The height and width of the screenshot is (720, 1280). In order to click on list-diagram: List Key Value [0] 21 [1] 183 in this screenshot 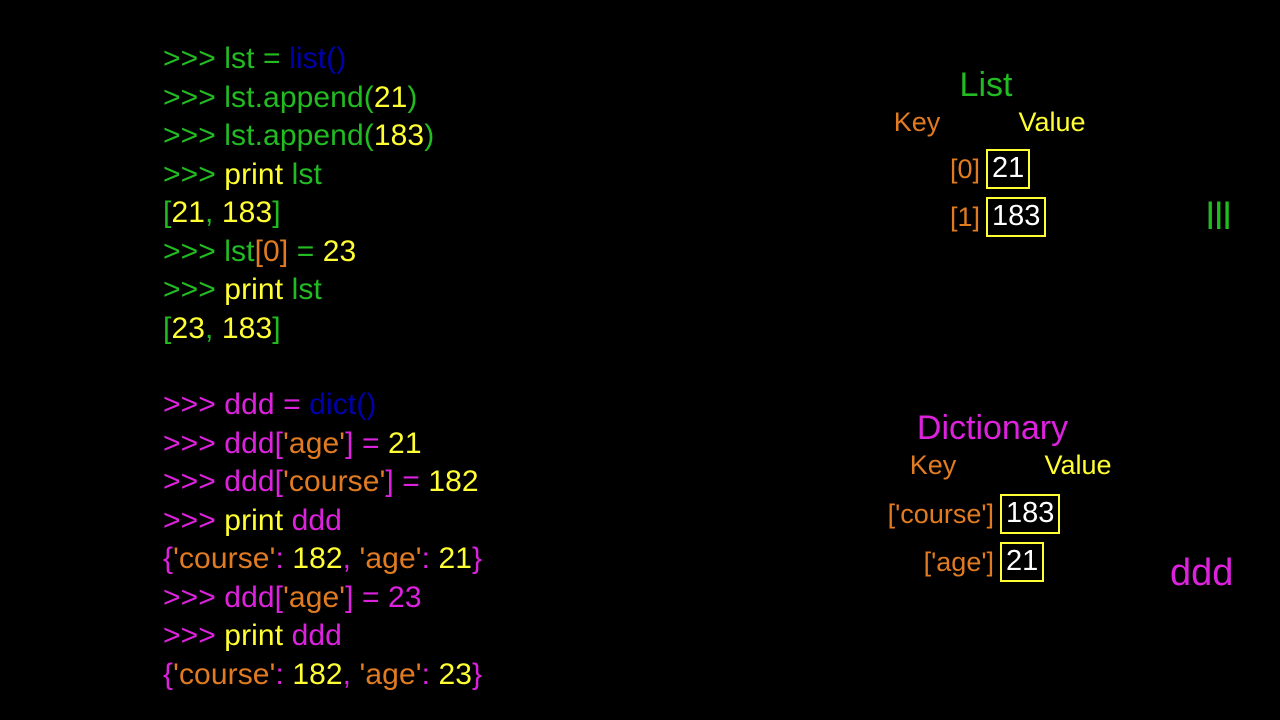, I will do `click(990, 151)`.